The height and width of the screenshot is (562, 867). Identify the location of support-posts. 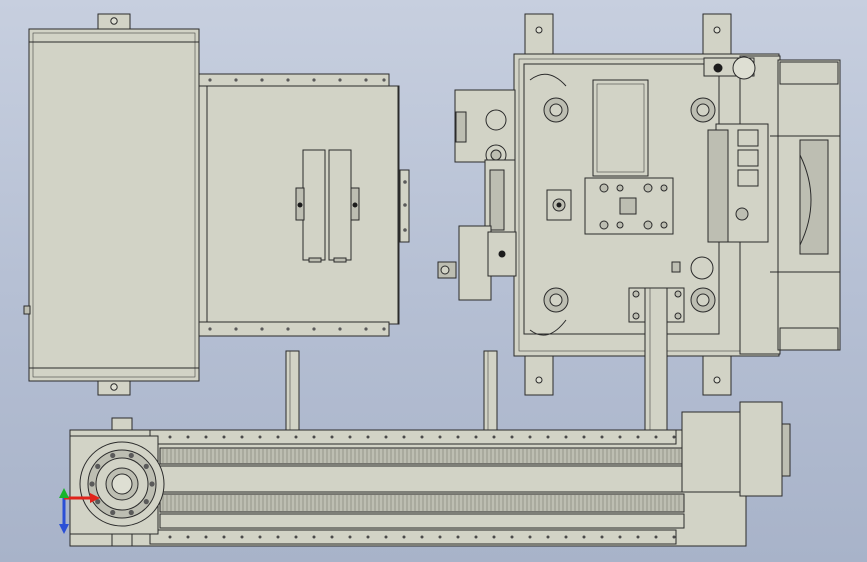
(391, 392).